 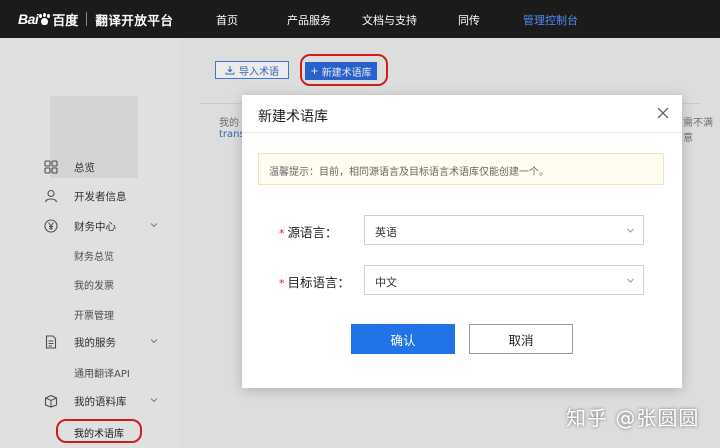 I want to click on logo-text-cn: 百度, so click(x=65, y=21).